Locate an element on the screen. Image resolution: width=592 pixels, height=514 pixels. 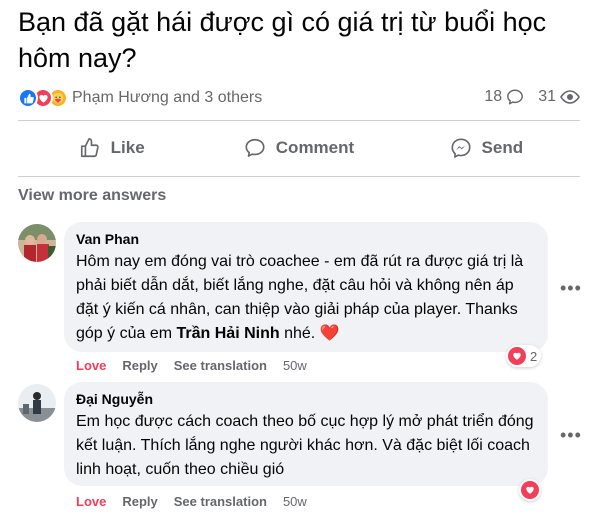
view-count: 31 is located at coordinates (559, 97).